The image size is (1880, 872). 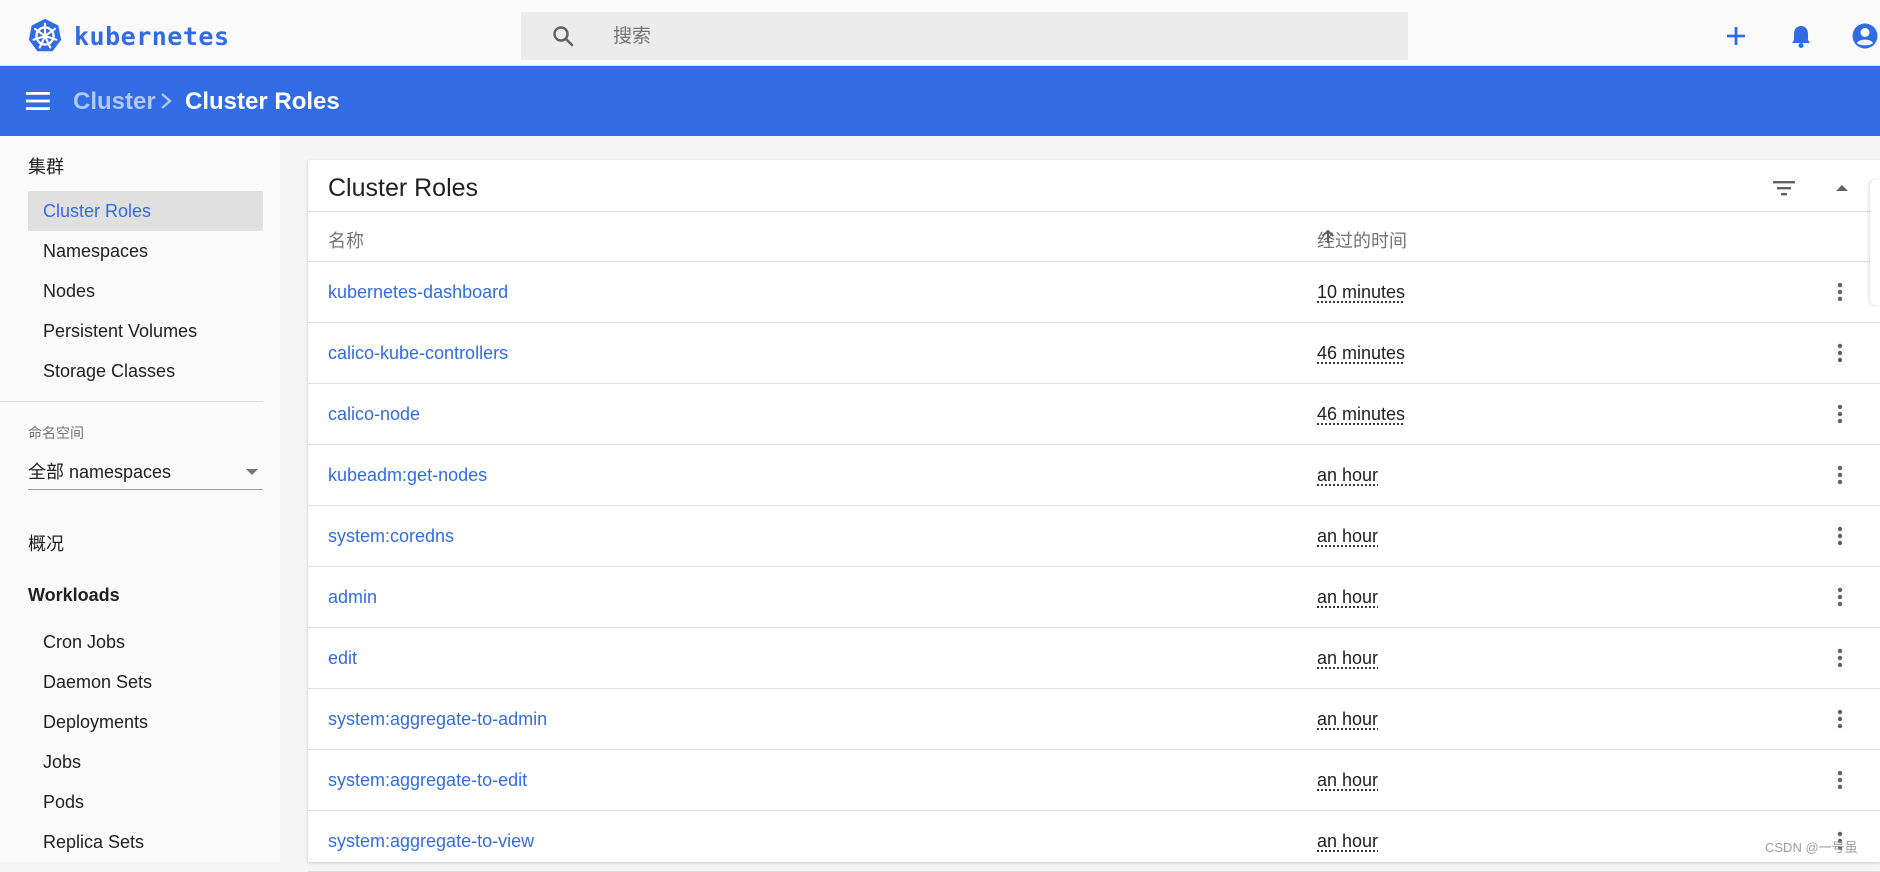 What do you see at coordinates (38, 101) in the screenshot?
I see `menu-icon` at bounding box center [38, 101].